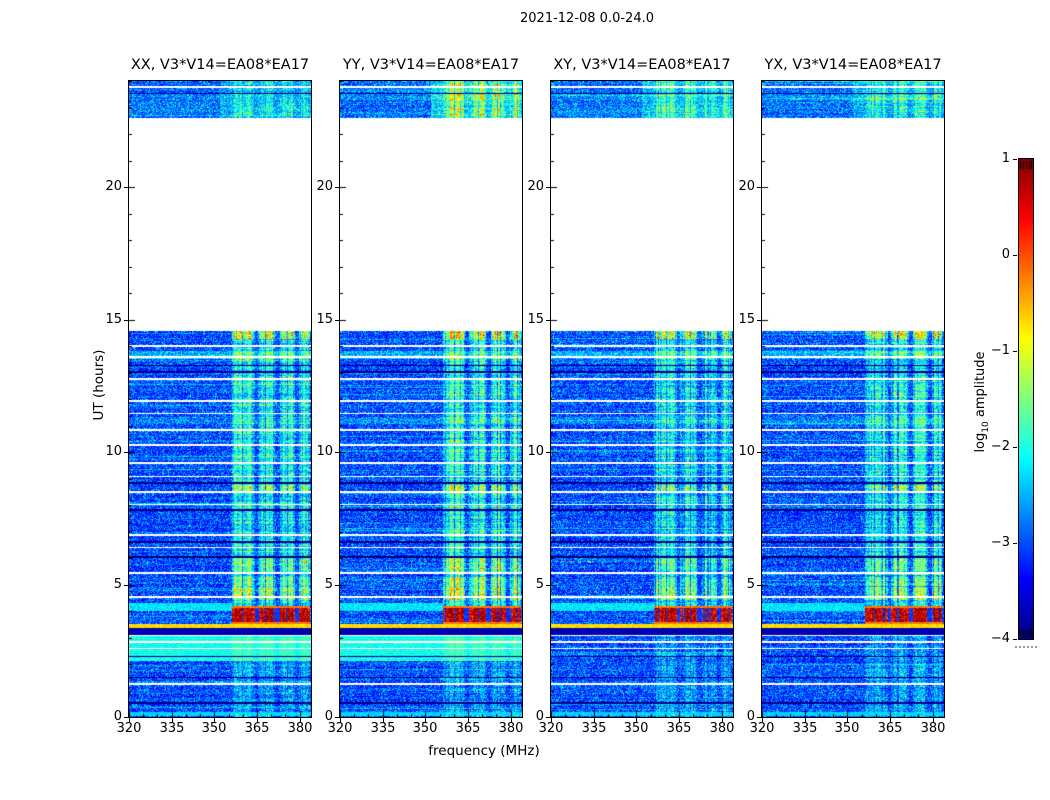  I want to click on spectrogram-panel-yx, so click(853, 399).